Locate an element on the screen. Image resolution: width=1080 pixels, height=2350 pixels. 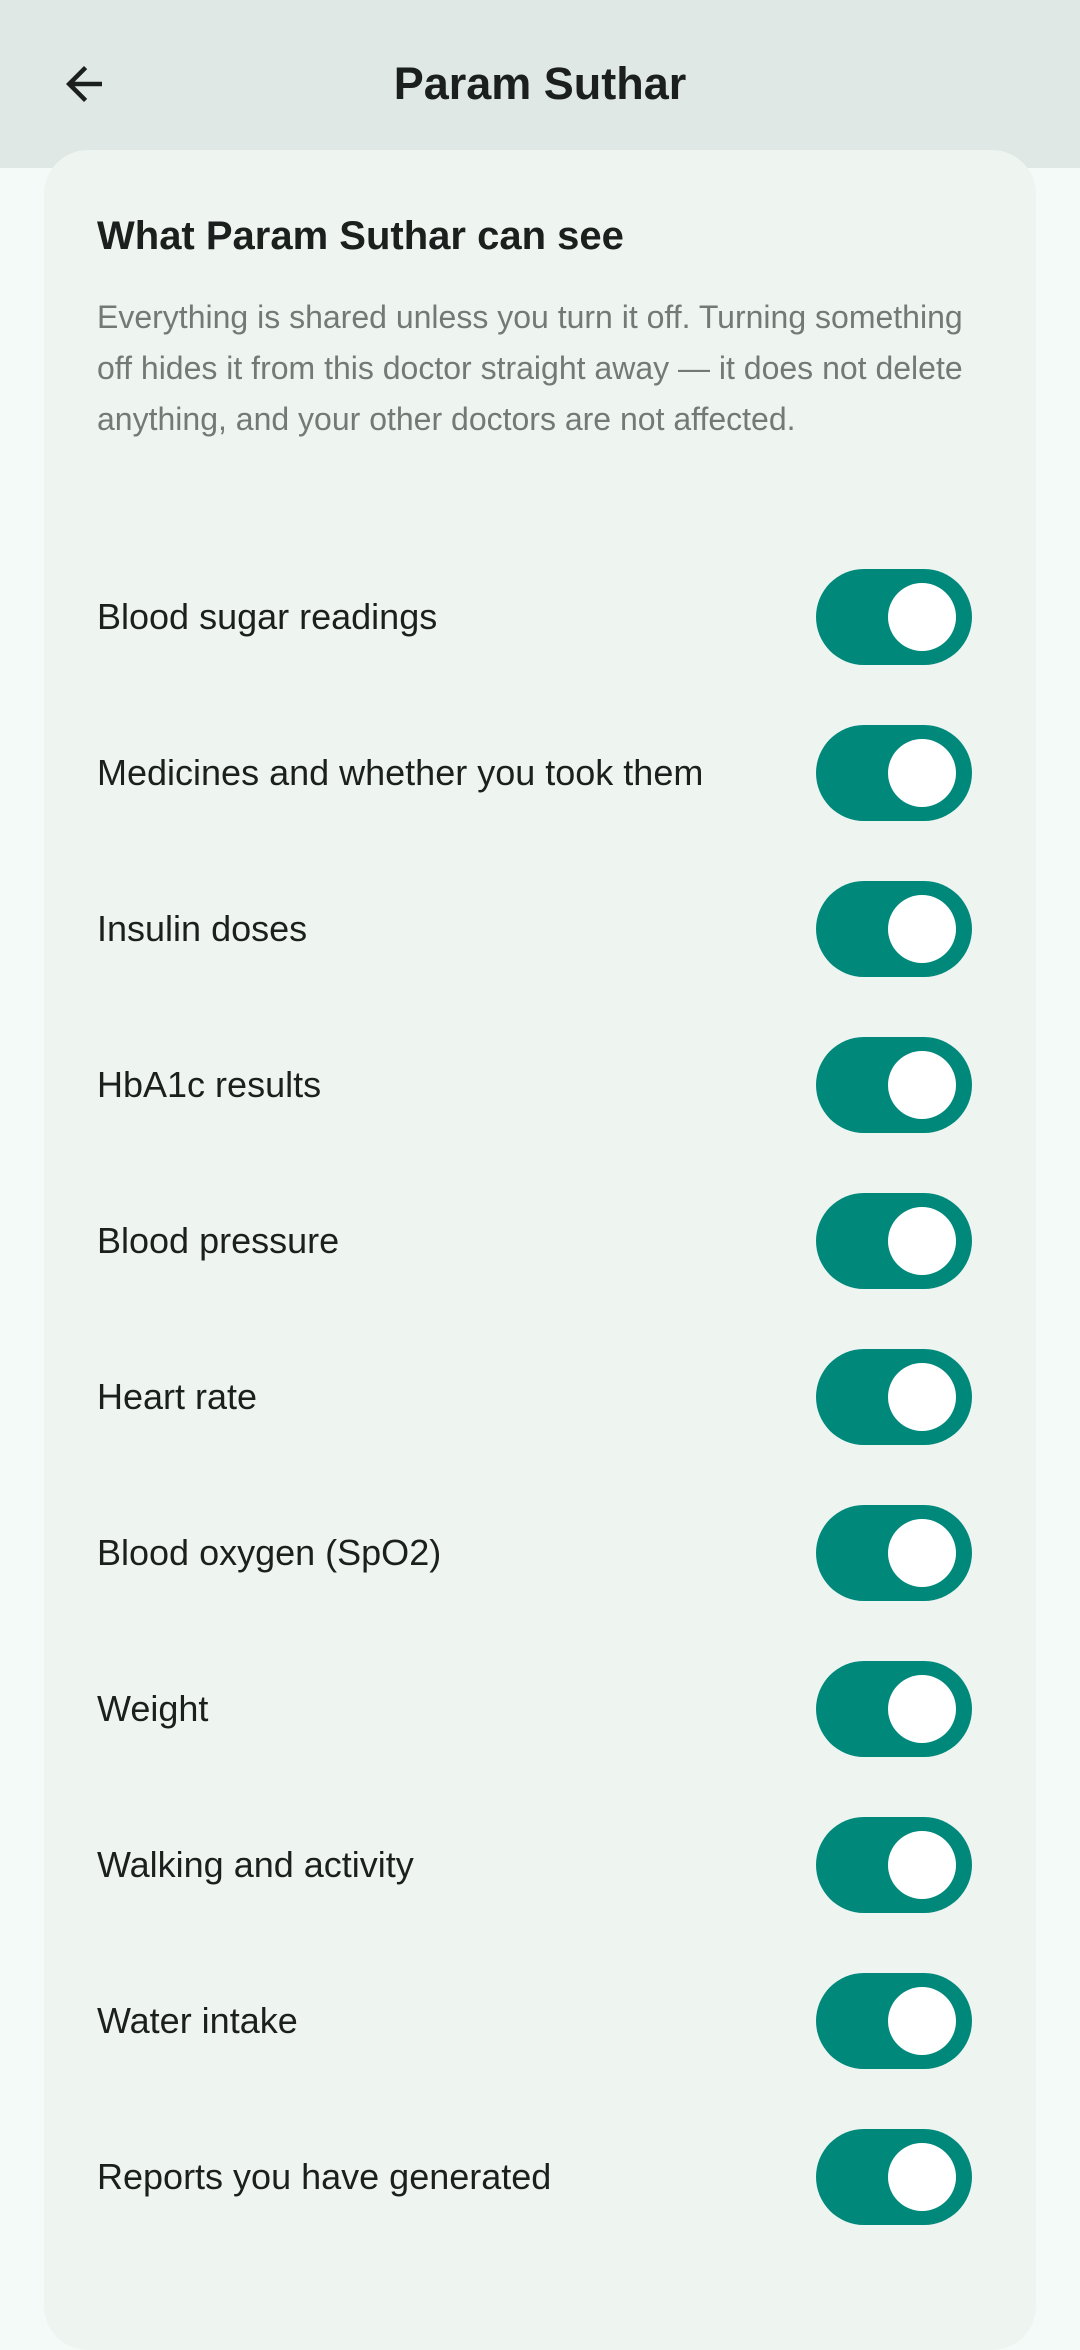
heart-rate-toggle is located at coordinates (894, 1397).